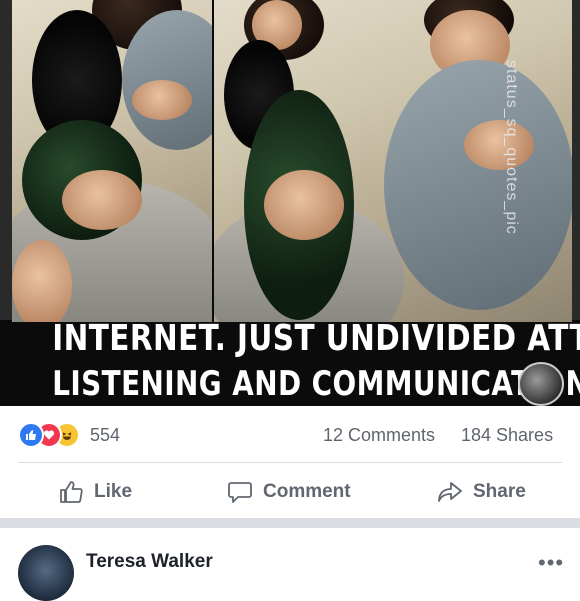 The height and width of the screenshot is (601, 580). What do you see at coordinates (511, 147) in the screenshot?
I see `image-watermark: status_sq_quotes_pic` at bounding box center [511, 147].